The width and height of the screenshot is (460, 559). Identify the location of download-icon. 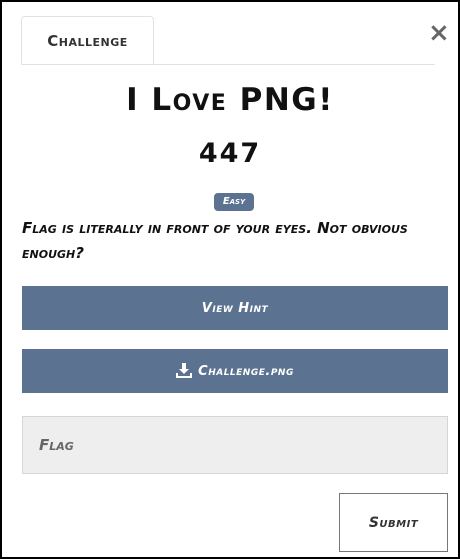
(184, 370).